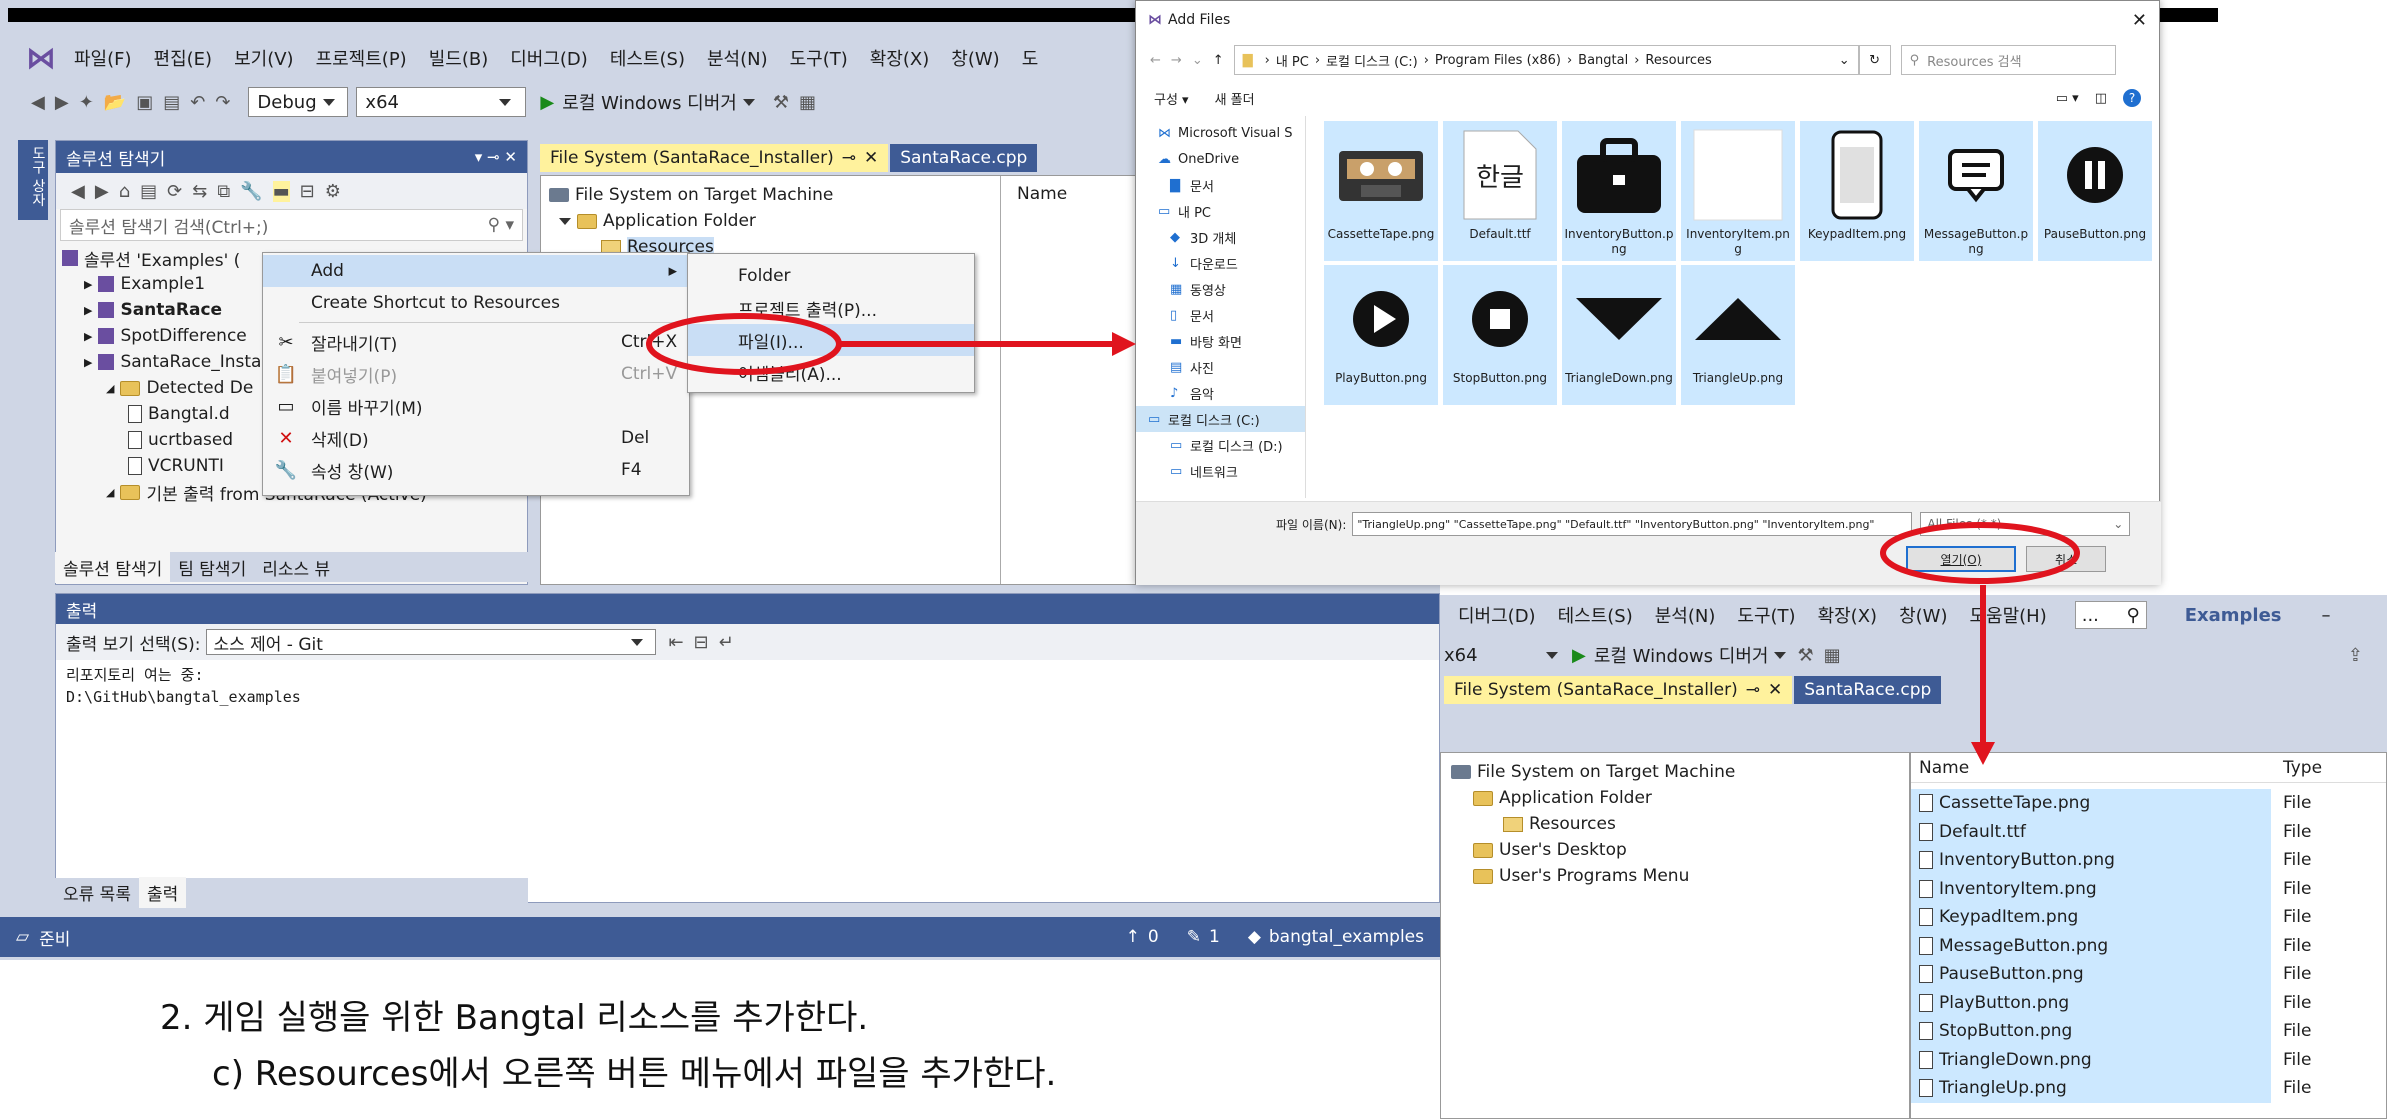 Image resolution: width=2387 pixels, height=1119 pixels. What do you see at coordinates (1231, 159) in the screenshot?
I see `nav-item: ☁ OneDrive` at bounding box center [1231, 159].